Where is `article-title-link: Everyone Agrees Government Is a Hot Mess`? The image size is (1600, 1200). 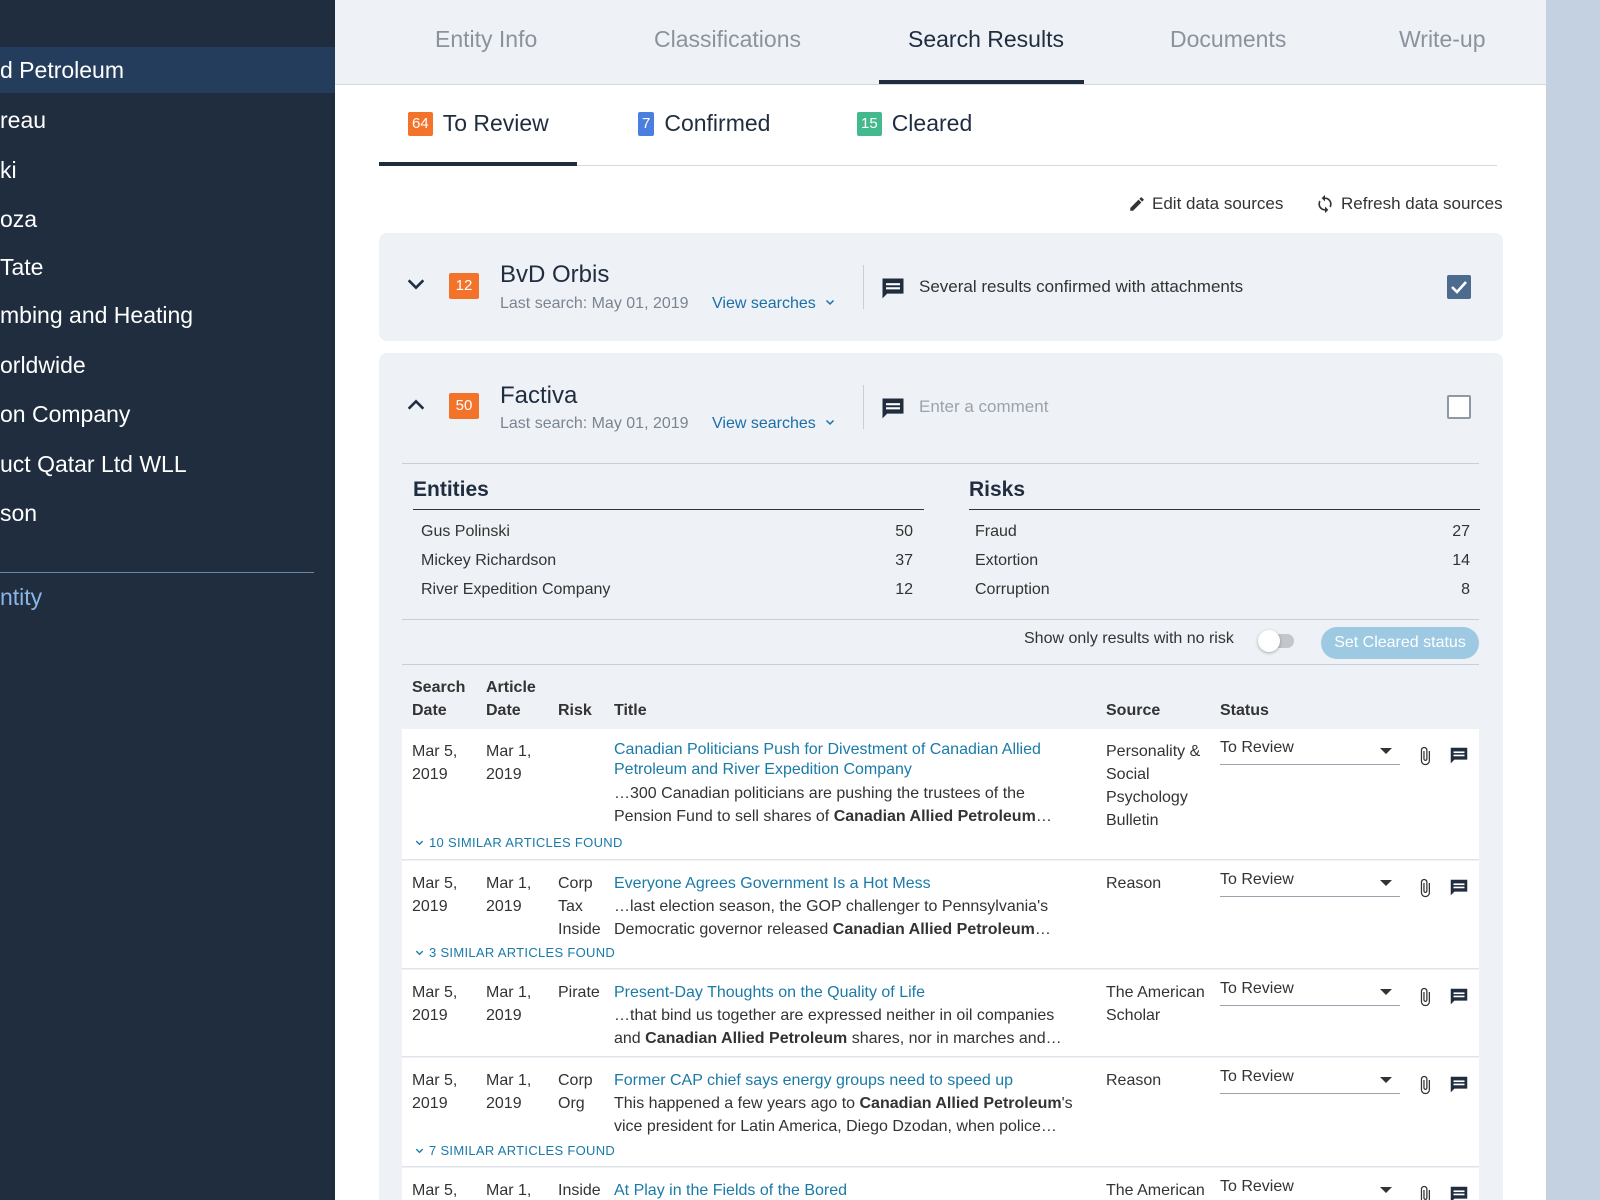
article-title-link: Everyone Agrees Government Is a Hot Mess is located at coordinates (849, 883).